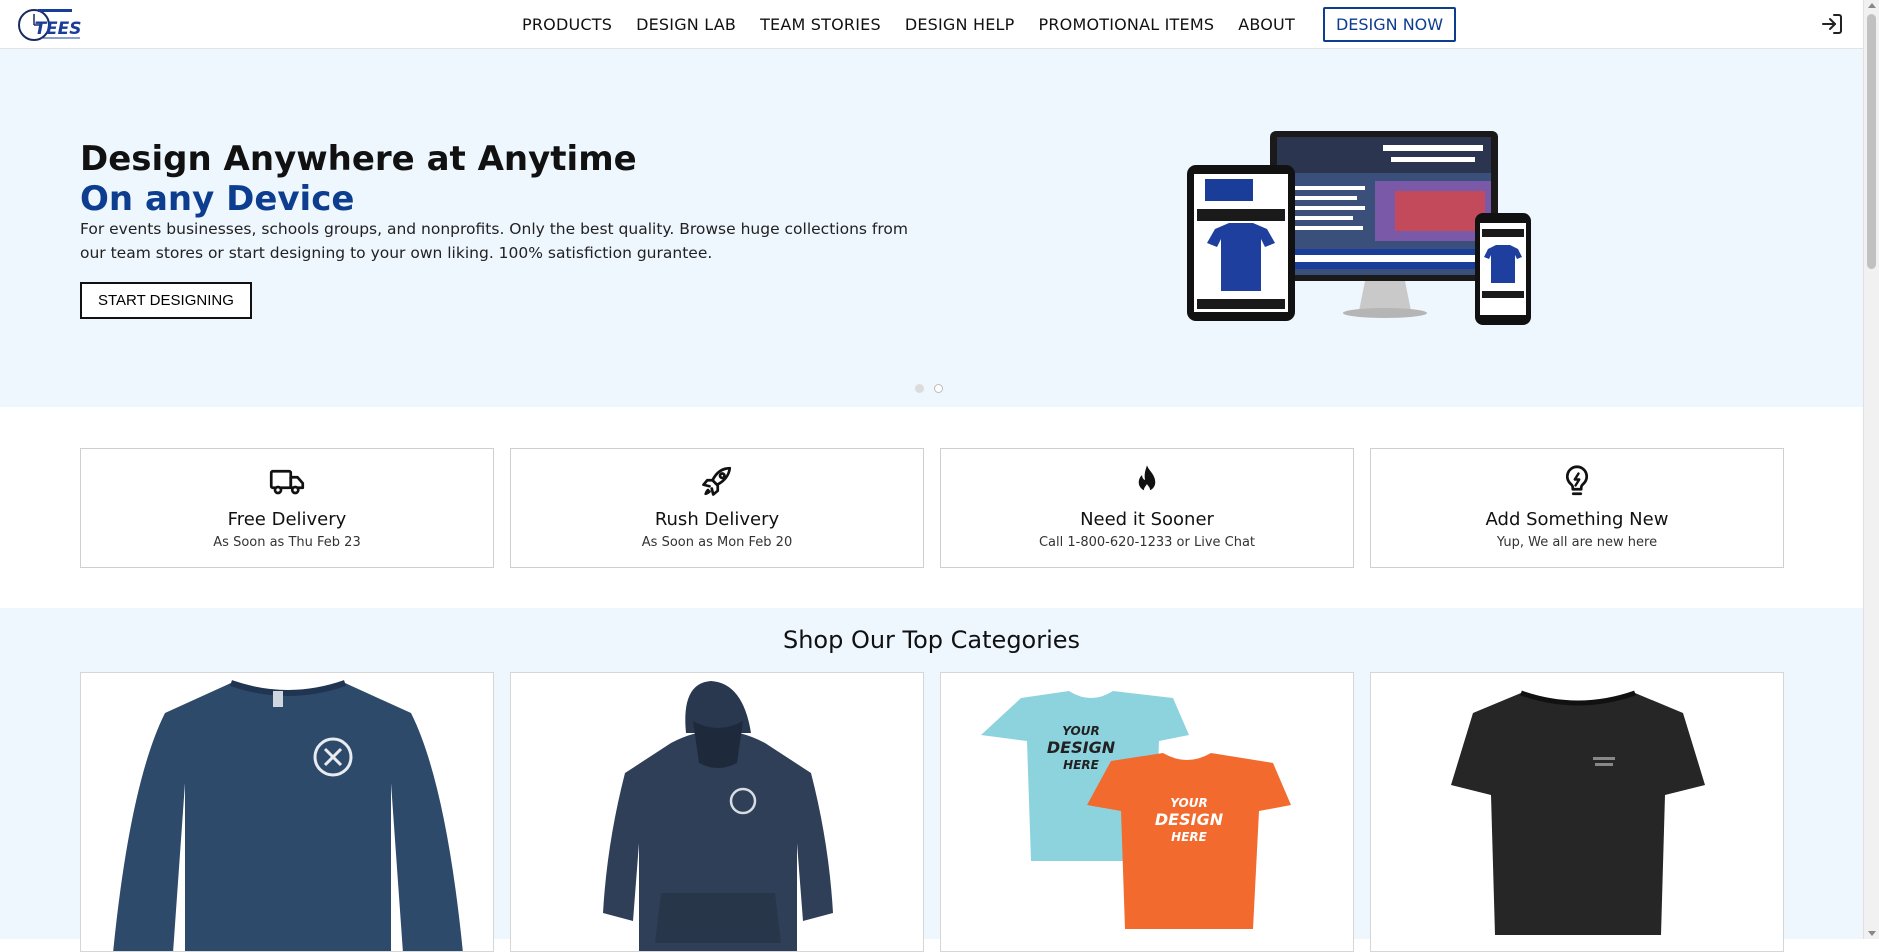 This screenshot has height=952, width=1879. I want to click on category-card-black-tshirt, so click(1577, 812).